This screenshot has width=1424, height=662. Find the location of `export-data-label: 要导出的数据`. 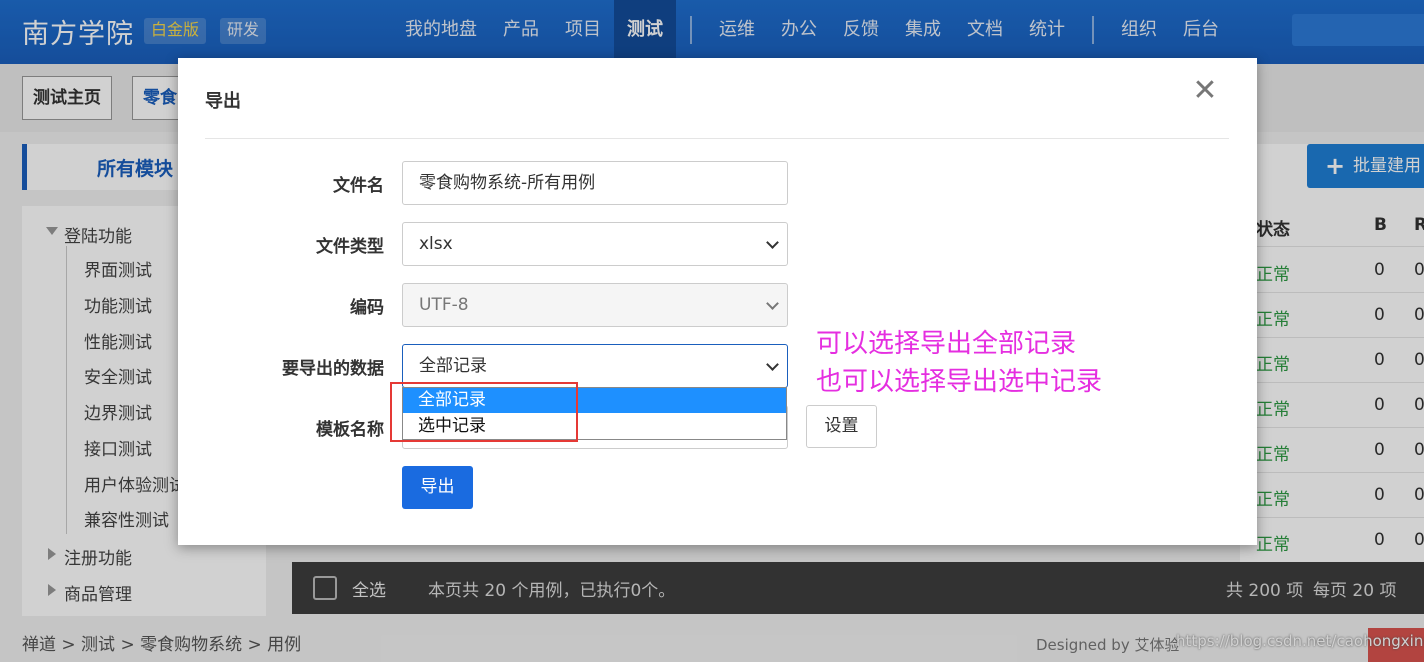

export-data-label: 要导出的数据 is located at coordinates (333, 369).